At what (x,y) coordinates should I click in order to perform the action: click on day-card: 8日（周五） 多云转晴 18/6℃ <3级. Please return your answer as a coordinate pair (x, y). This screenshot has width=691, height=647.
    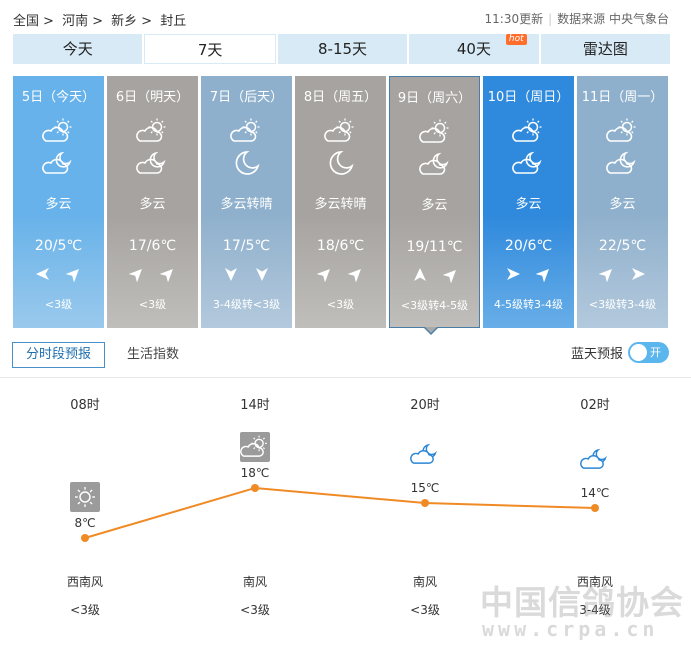
    Looking at the image, I should click on (340, 202).